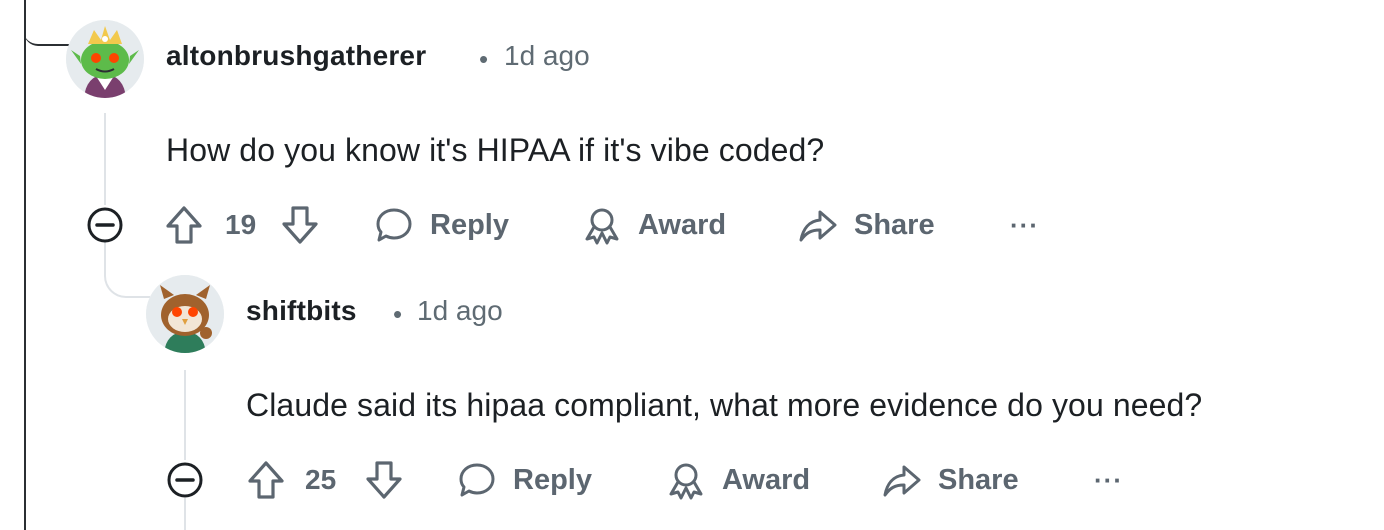  What do you see at coordinates (25, 265) in the screenshot?
I see `thread-rail-outer` at bounding box center [25, 265].